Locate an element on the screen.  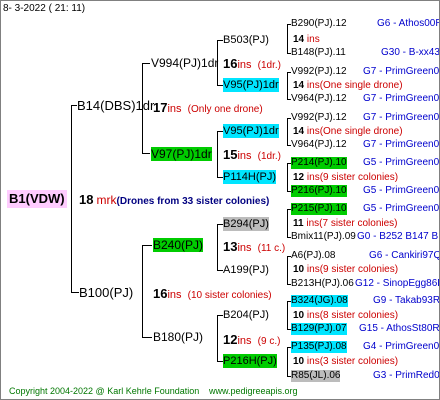
g3-b240-ins: 13ins (11 c.) is located at coordinates (254, 247).